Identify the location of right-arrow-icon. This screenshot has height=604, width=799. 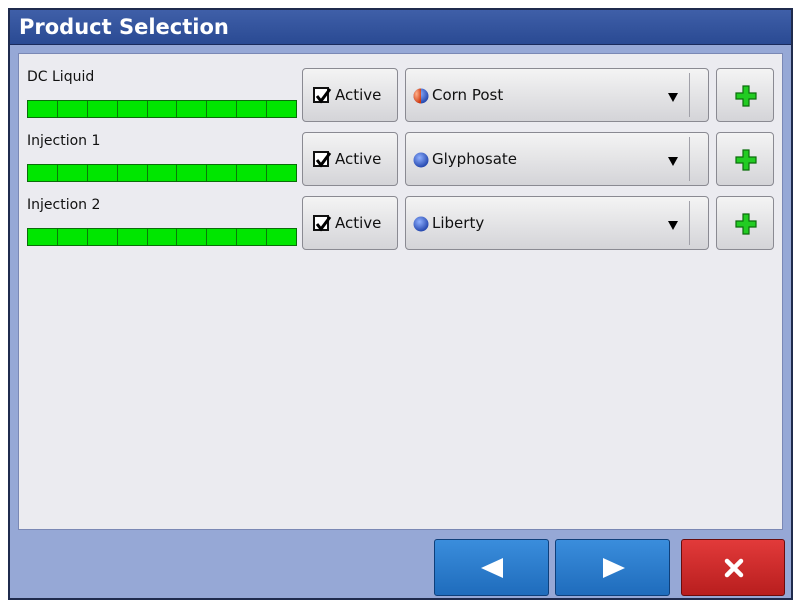
(614, 568).